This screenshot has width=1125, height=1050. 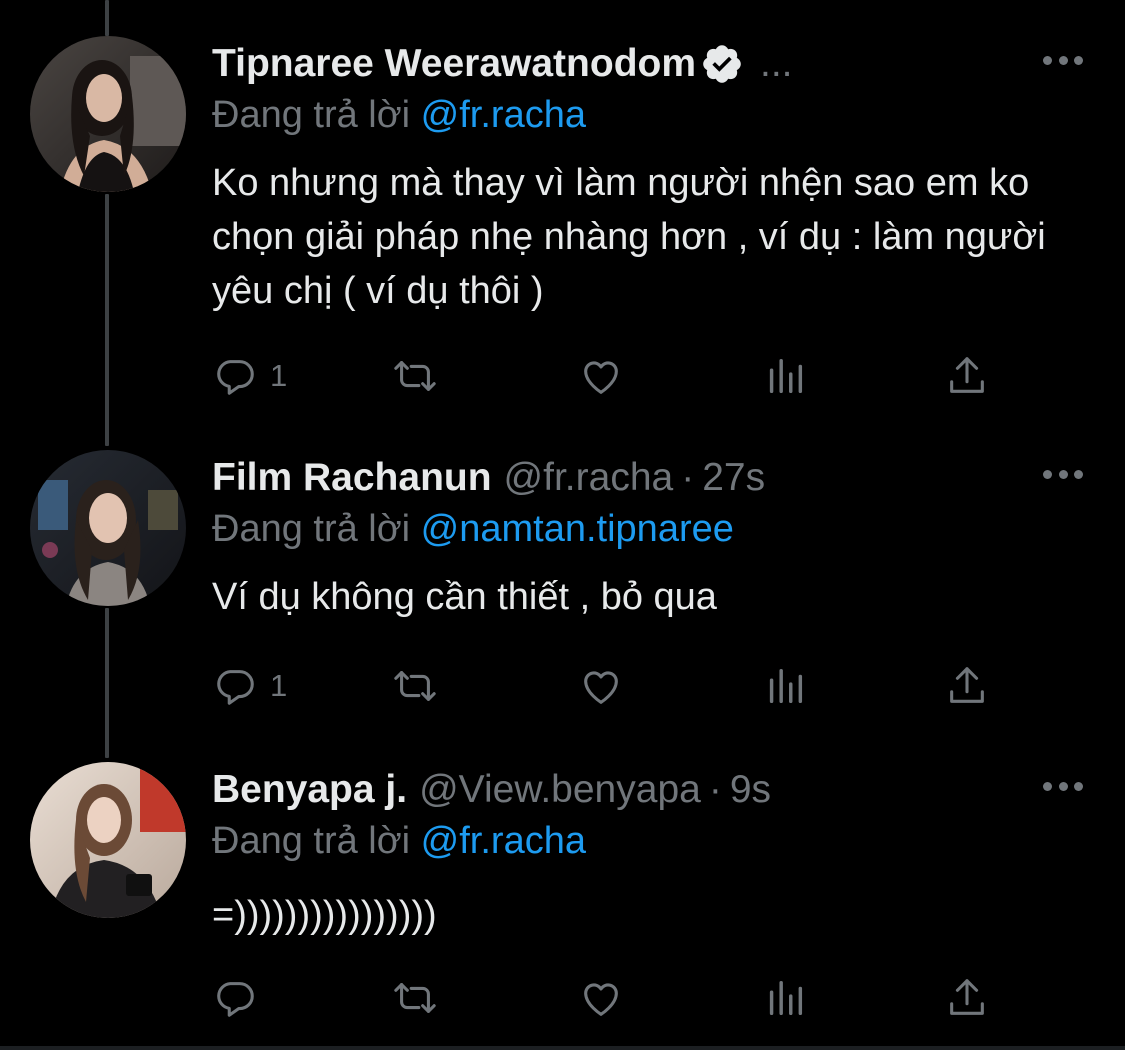 What do you see at coordinates (107, 18) in the screenshot?
I see `thread-line-top` at bounding box center [107, 18].